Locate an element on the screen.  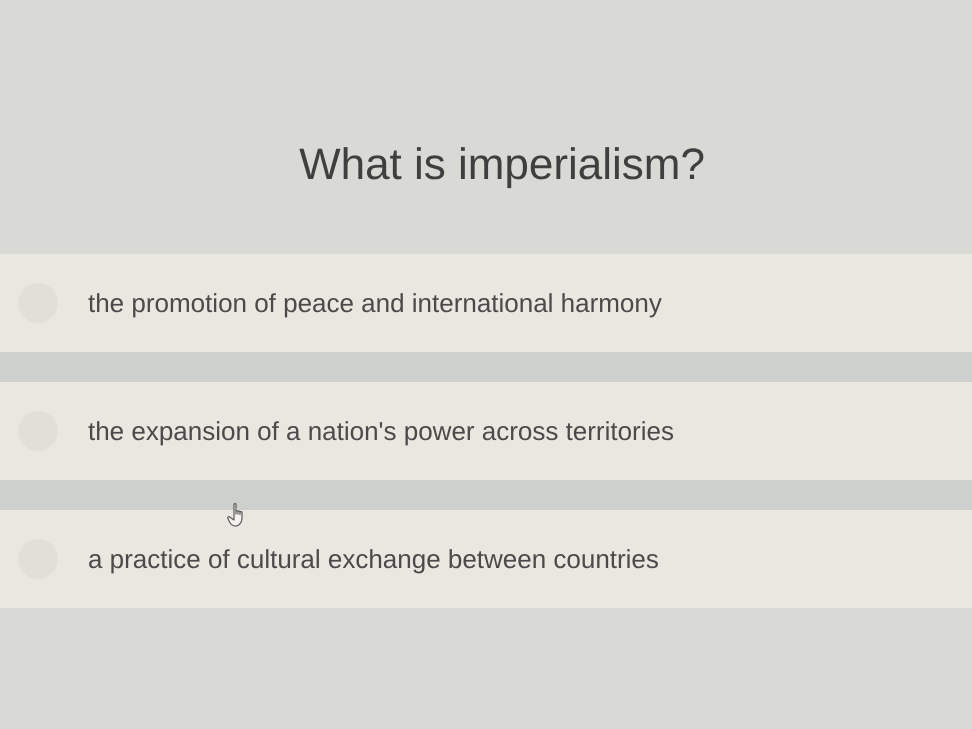
option-label: the promotion of peace and international harmony is located at coordinates (375, 303).